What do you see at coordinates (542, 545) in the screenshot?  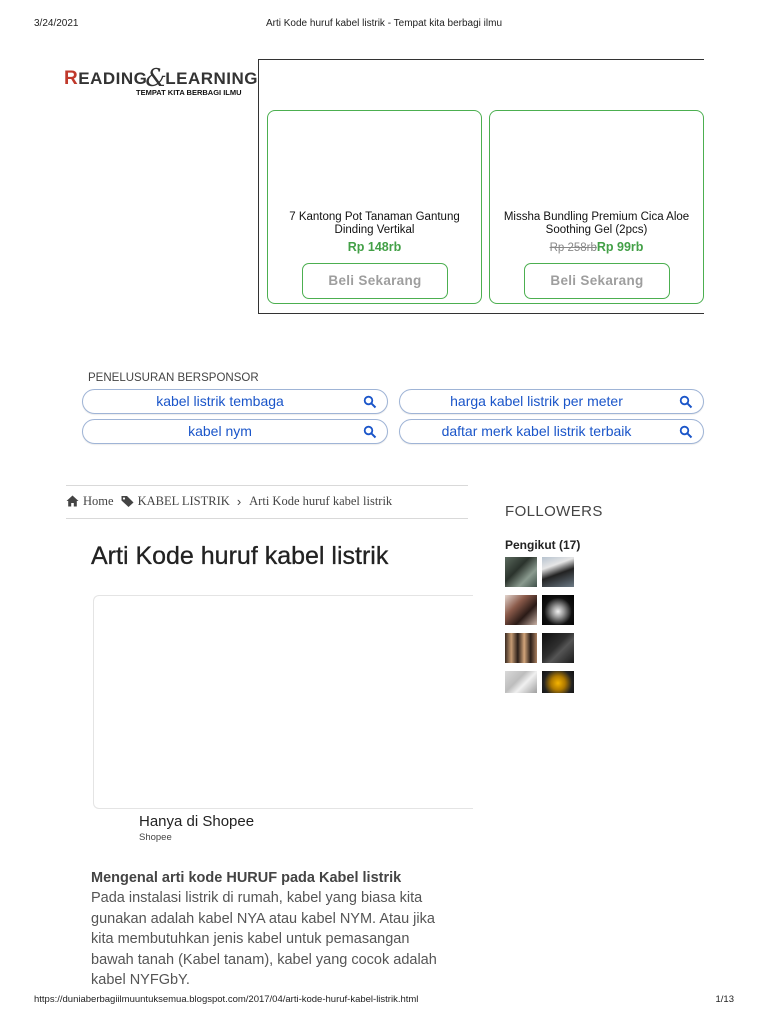 I see `followers-count: Pengikut (17)` at bounding box center [542, 545].